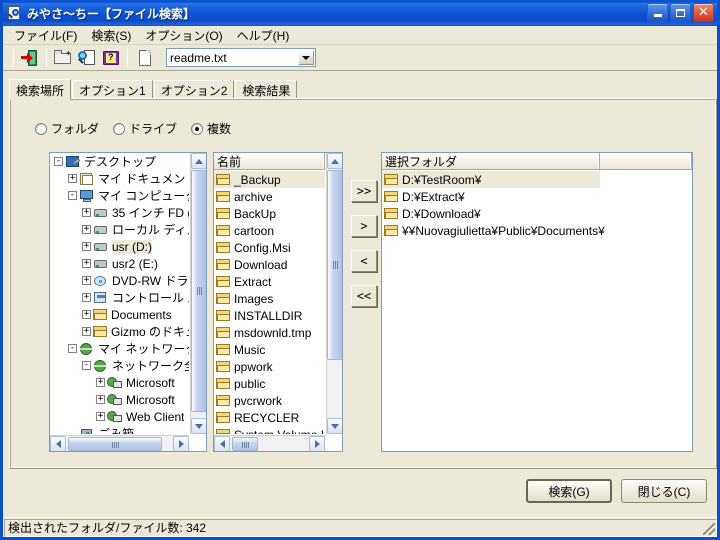 The image size is (720, 540). I want to click on selected-folder-item: D:¥TestRoom¥, so click(491, 179).